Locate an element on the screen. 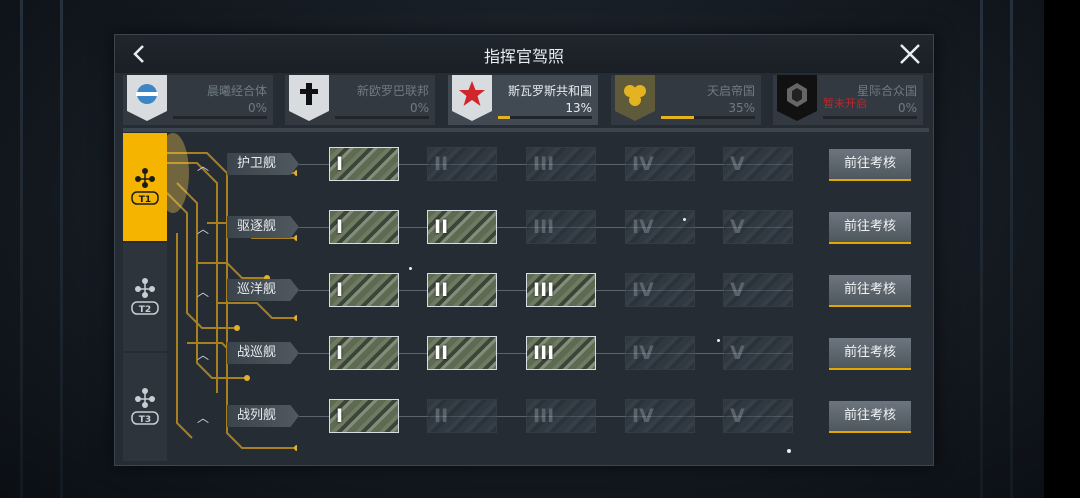 The image size is (1080, 498). cross-emblem-icon is located at coordinates (309, 98).